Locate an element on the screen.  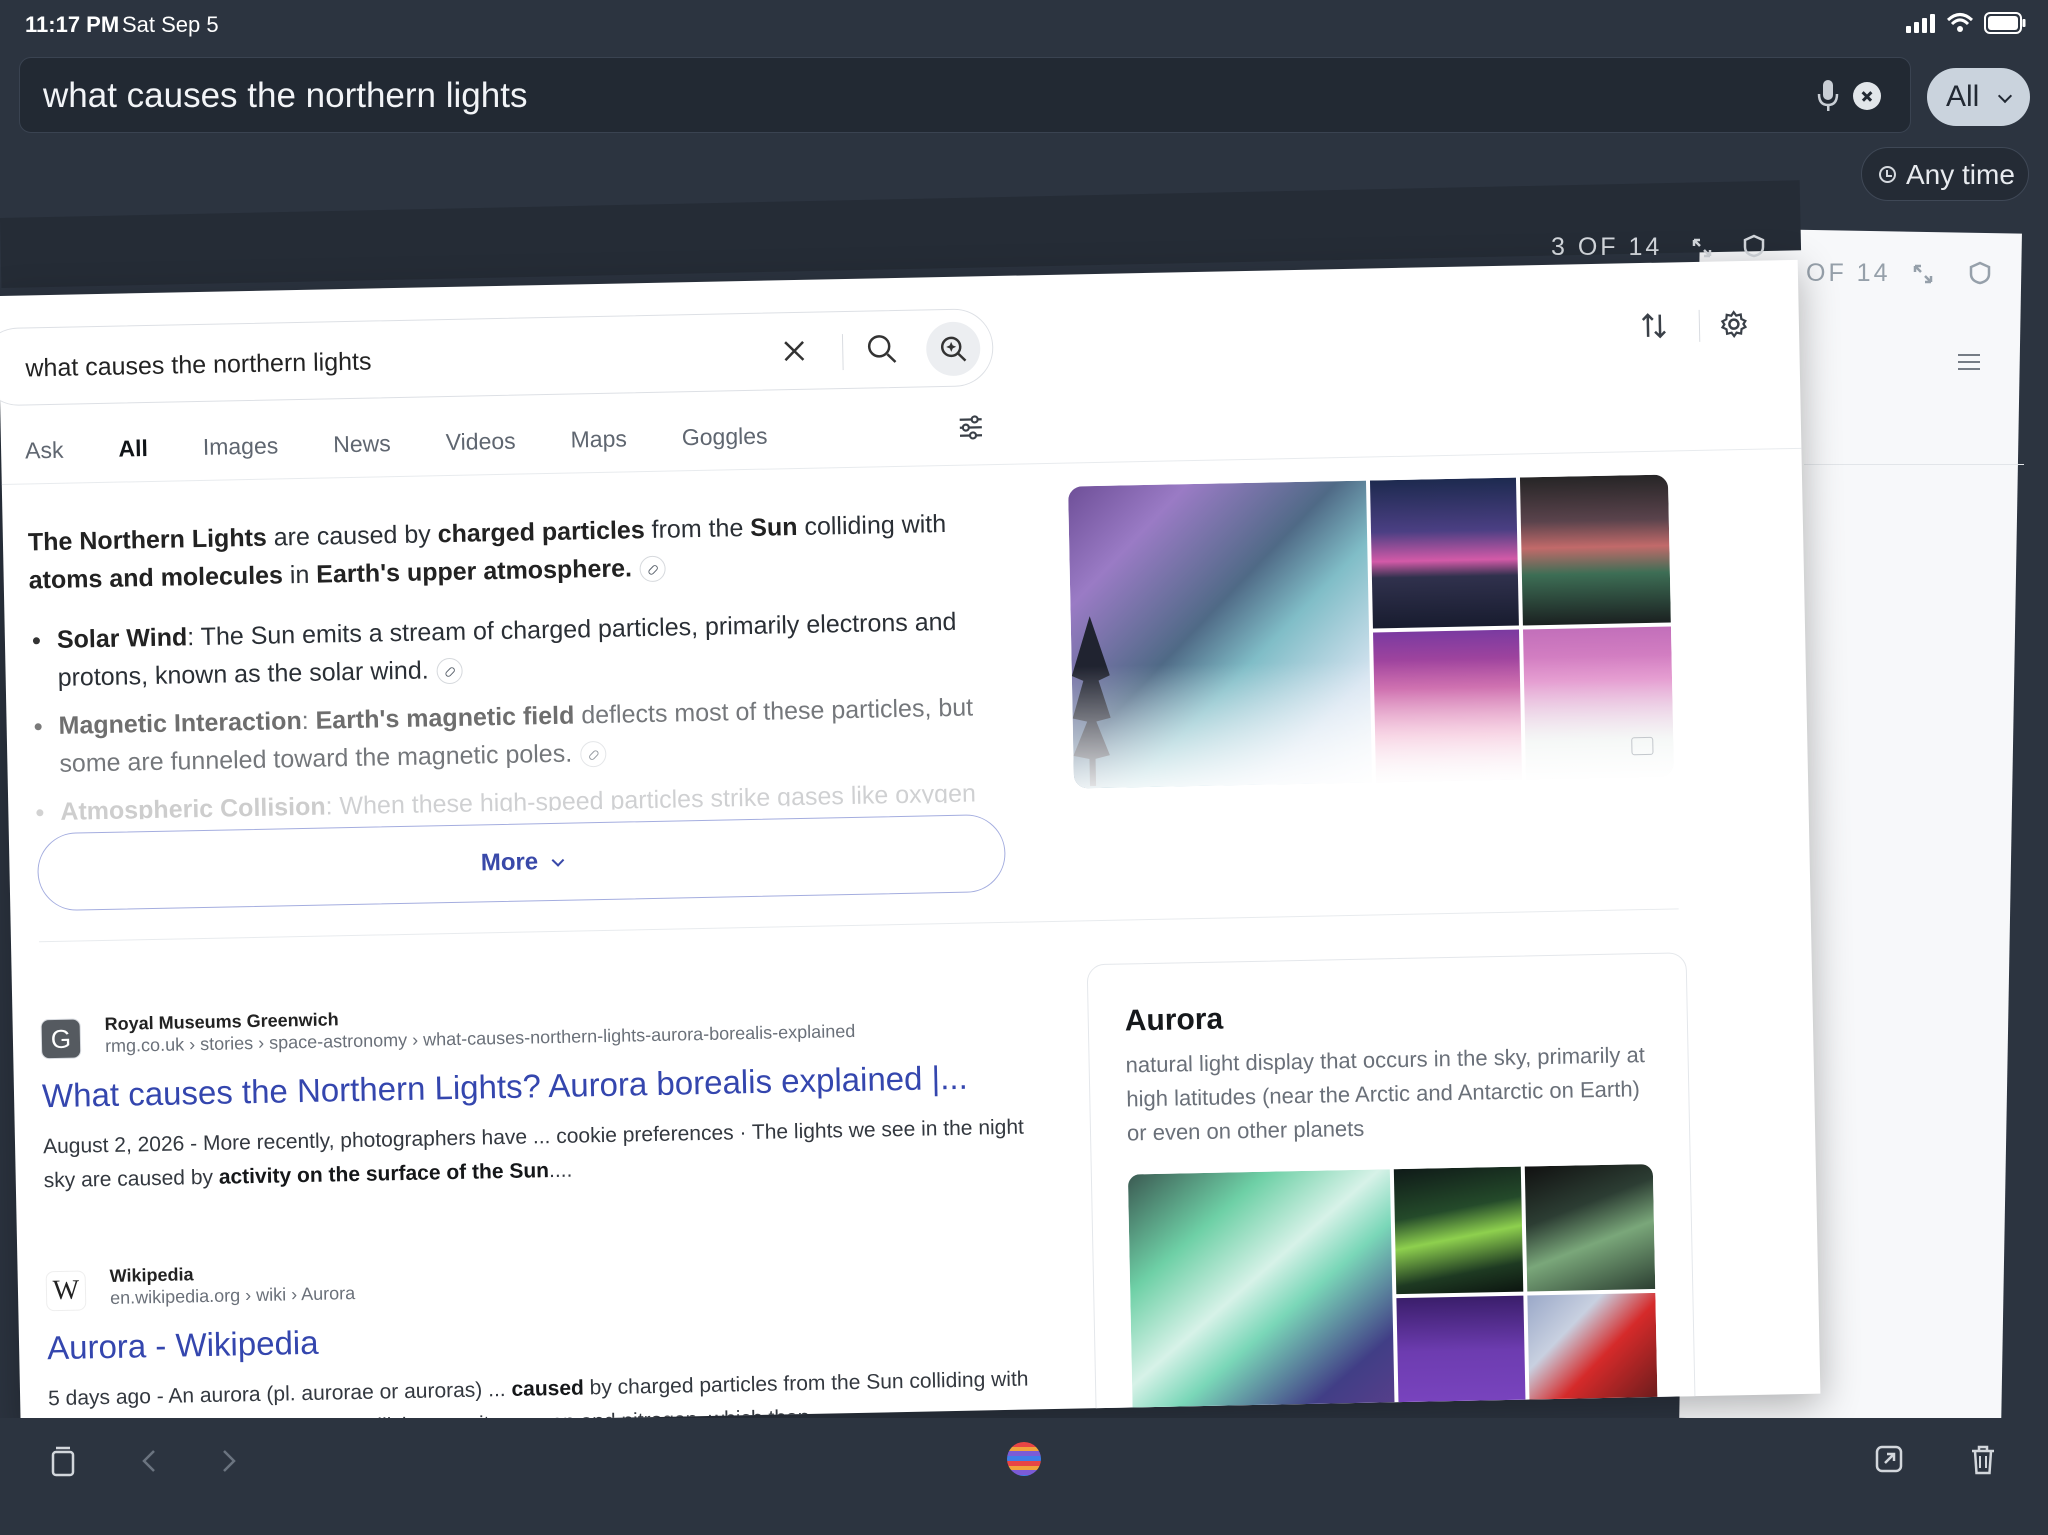
forward-arrow-icon is located at coordinates (229, 1461).